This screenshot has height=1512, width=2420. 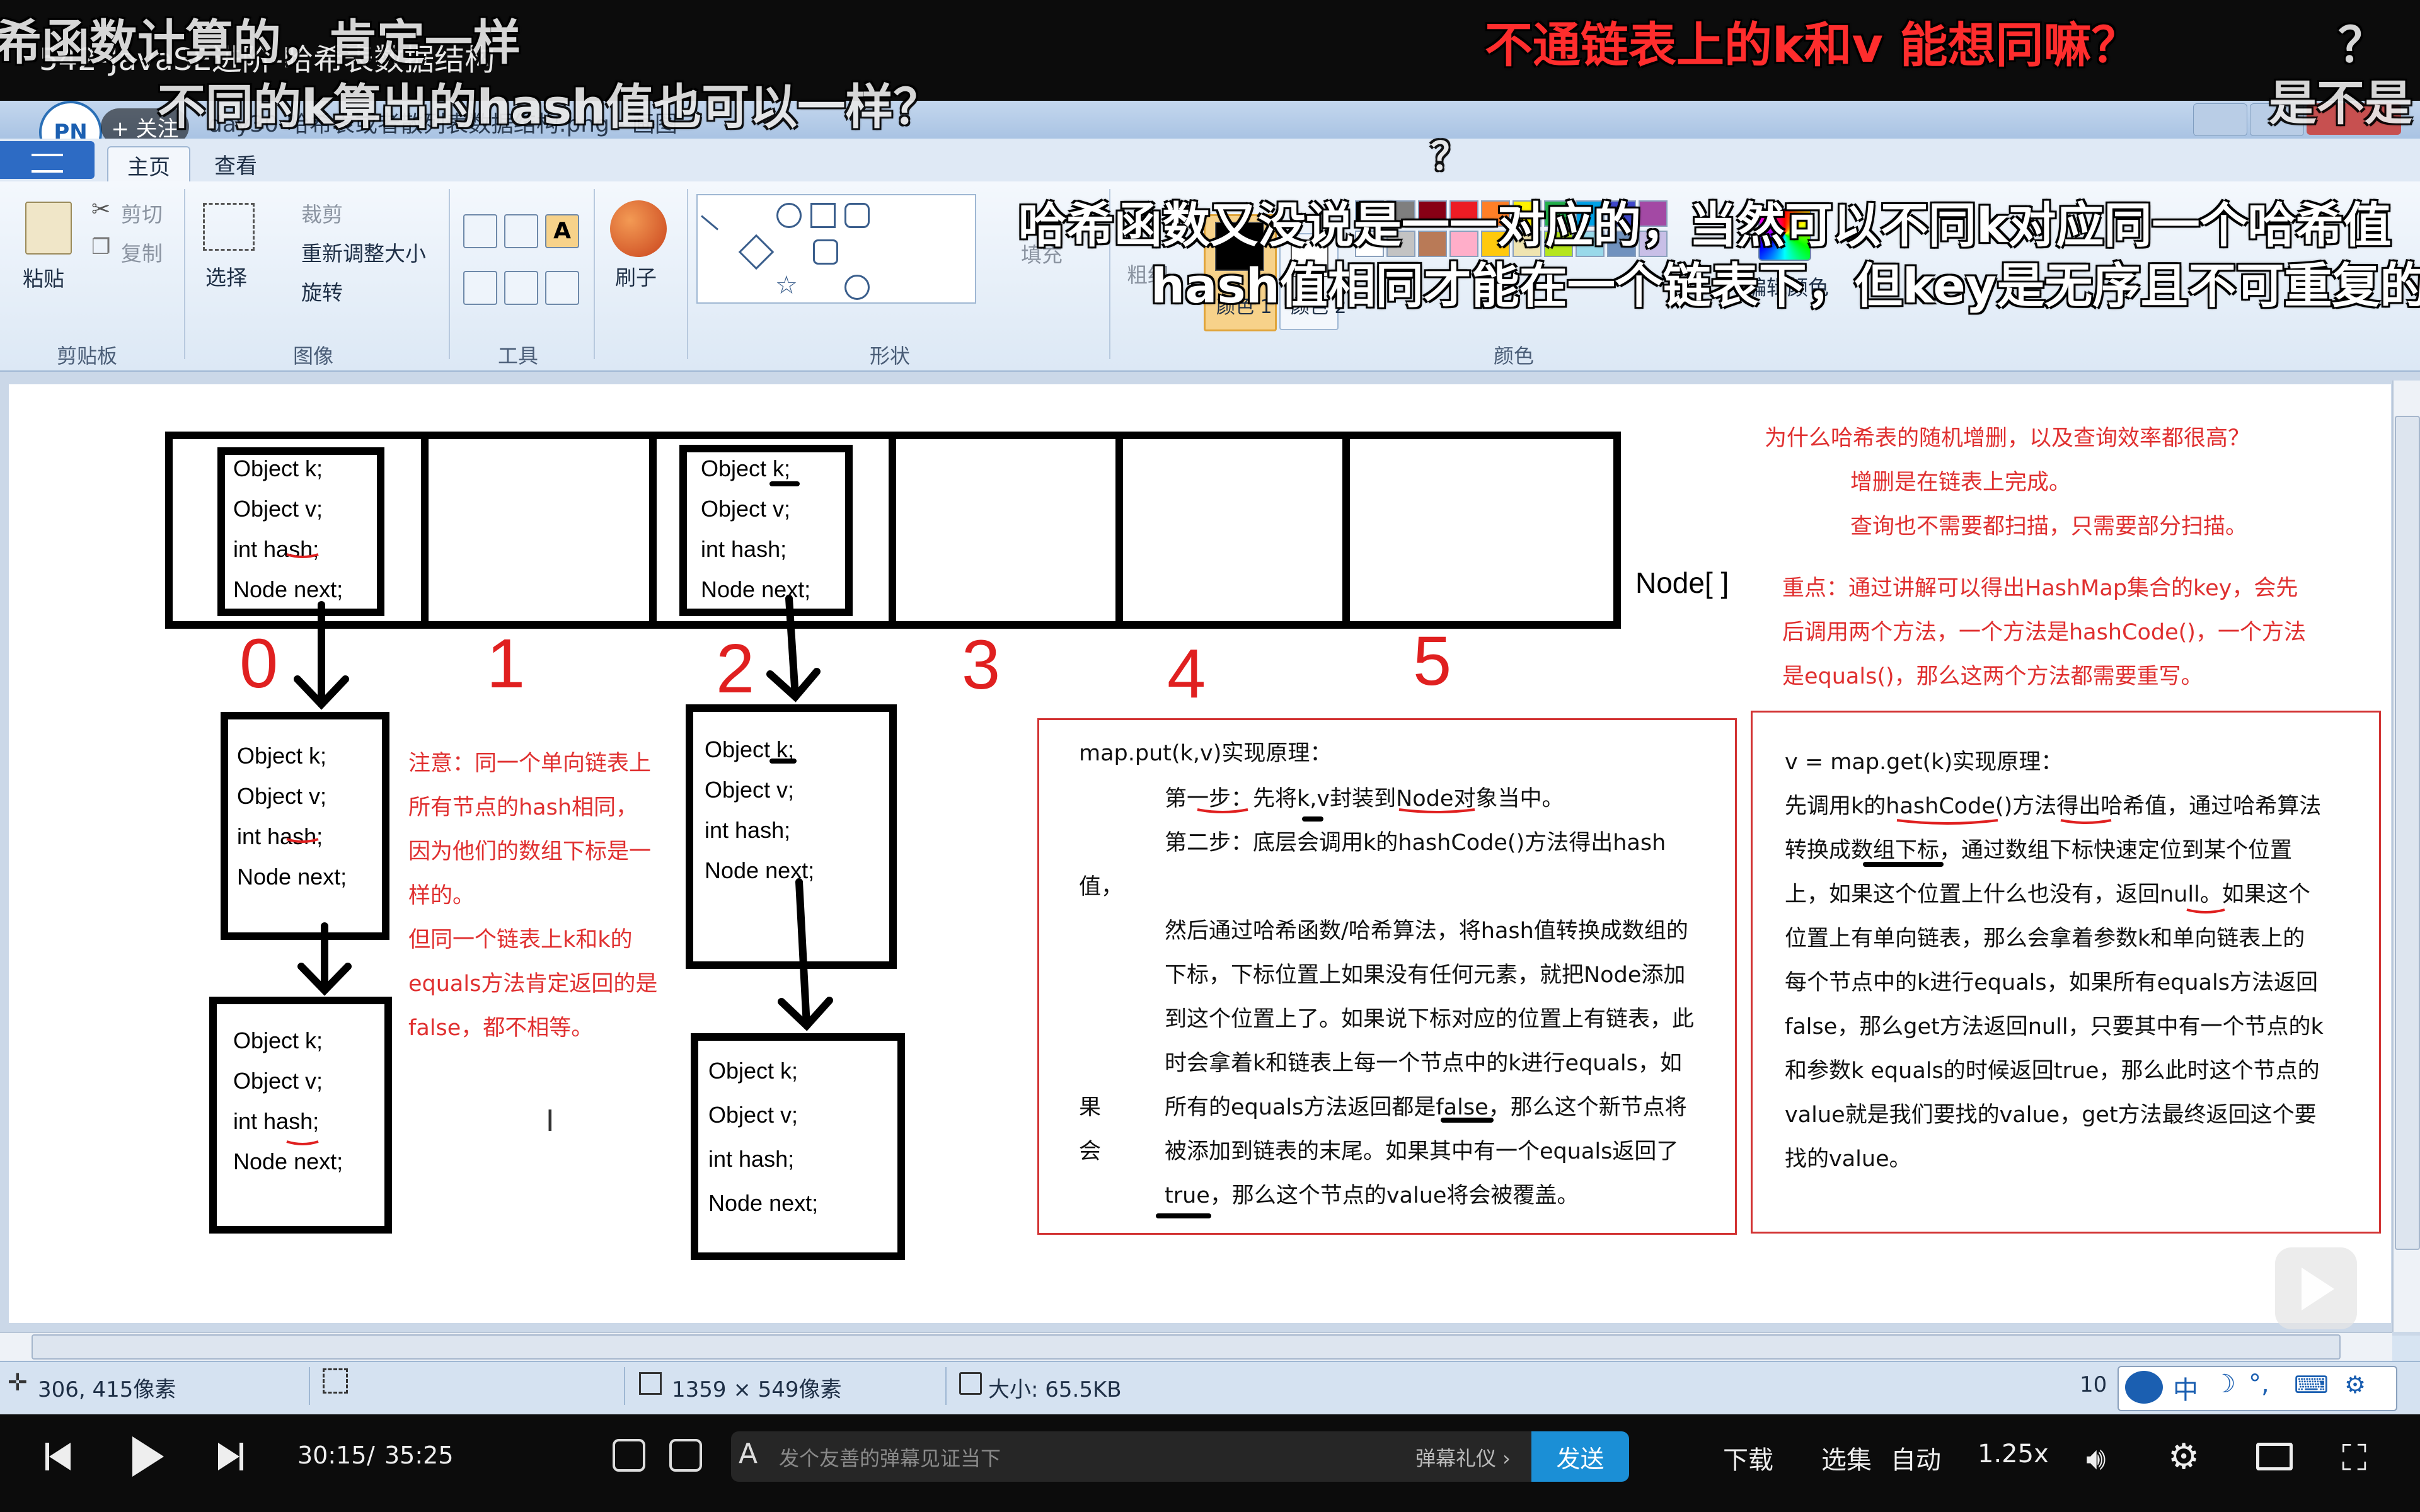 I want to click on quality-button: 自动, so click(x=1916, y=1458).